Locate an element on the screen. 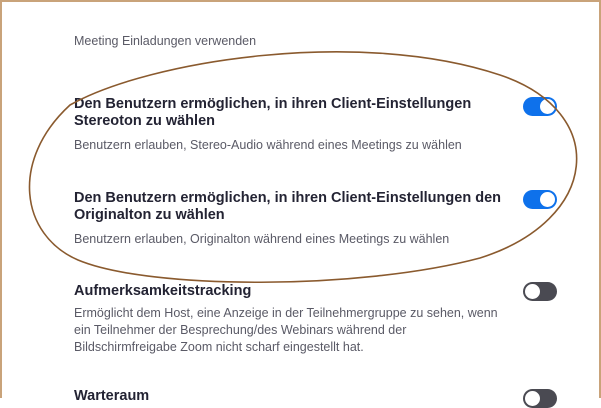 Image resolution: width=601 pixels, height=408 pixels. setting-description-meeting-invitations: Meeting Einladungen verwenden is located at coordinates (165, 41).